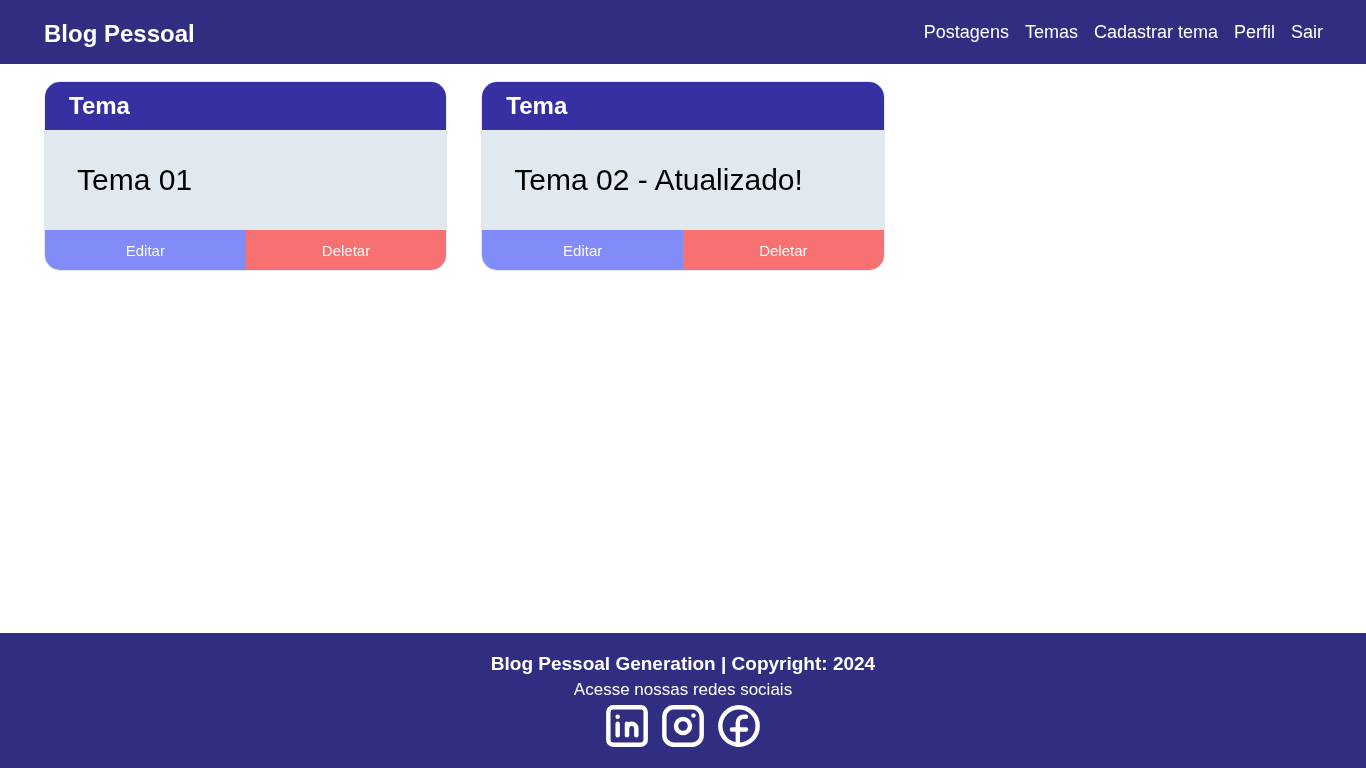 The image size is (1366, 768). Describe the element at coordinates (135, 180) in the screenshot. I see `theme-description: Tema 01` at that location.